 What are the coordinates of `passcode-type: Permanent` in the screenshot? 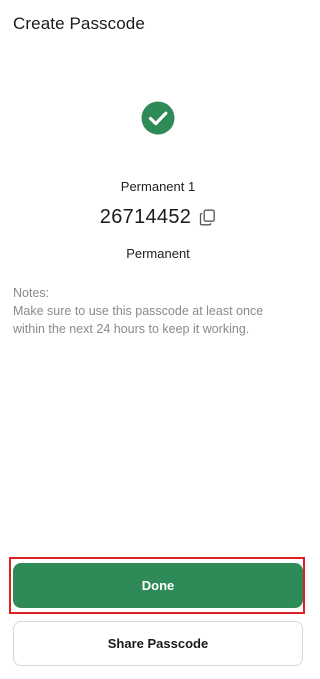 It's located at (158, 253).